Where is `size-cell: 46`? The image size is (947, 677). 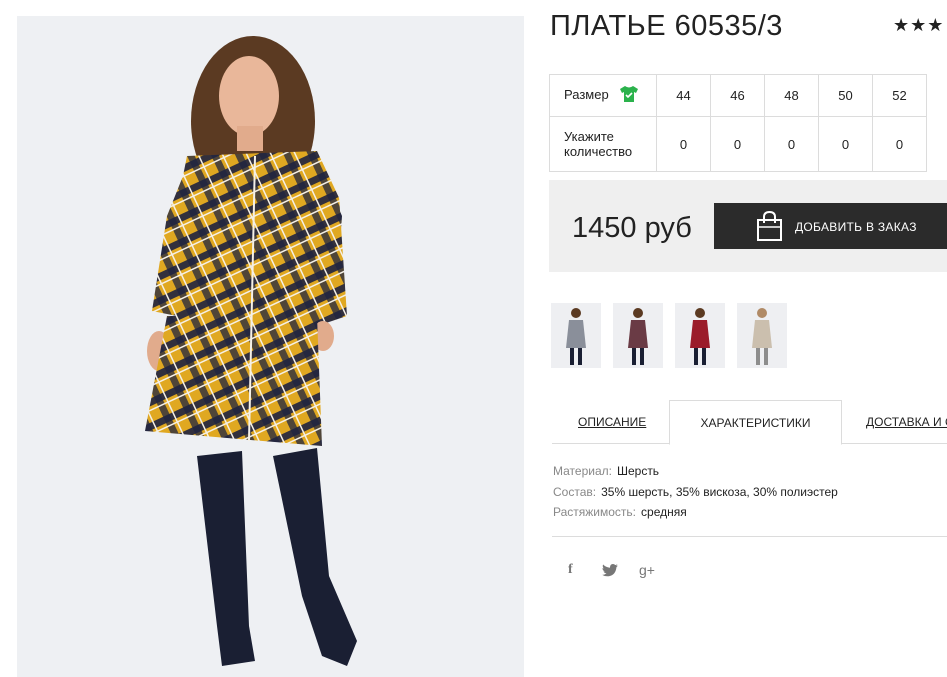 size-cell: 46 is located at coordinates (737, 95).